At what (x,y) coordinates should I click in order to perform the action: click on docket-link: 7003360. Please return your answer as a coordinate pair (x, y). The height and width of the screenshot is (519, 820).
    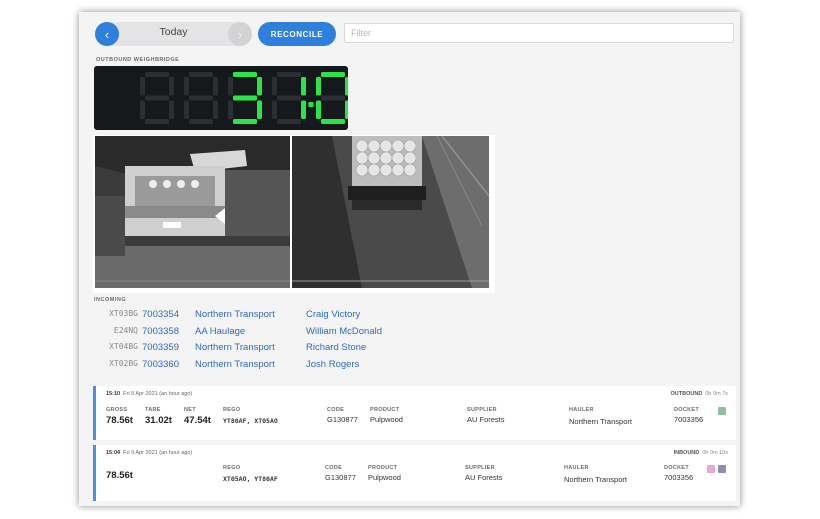
    Looking at the image, I should click on (160, 364).